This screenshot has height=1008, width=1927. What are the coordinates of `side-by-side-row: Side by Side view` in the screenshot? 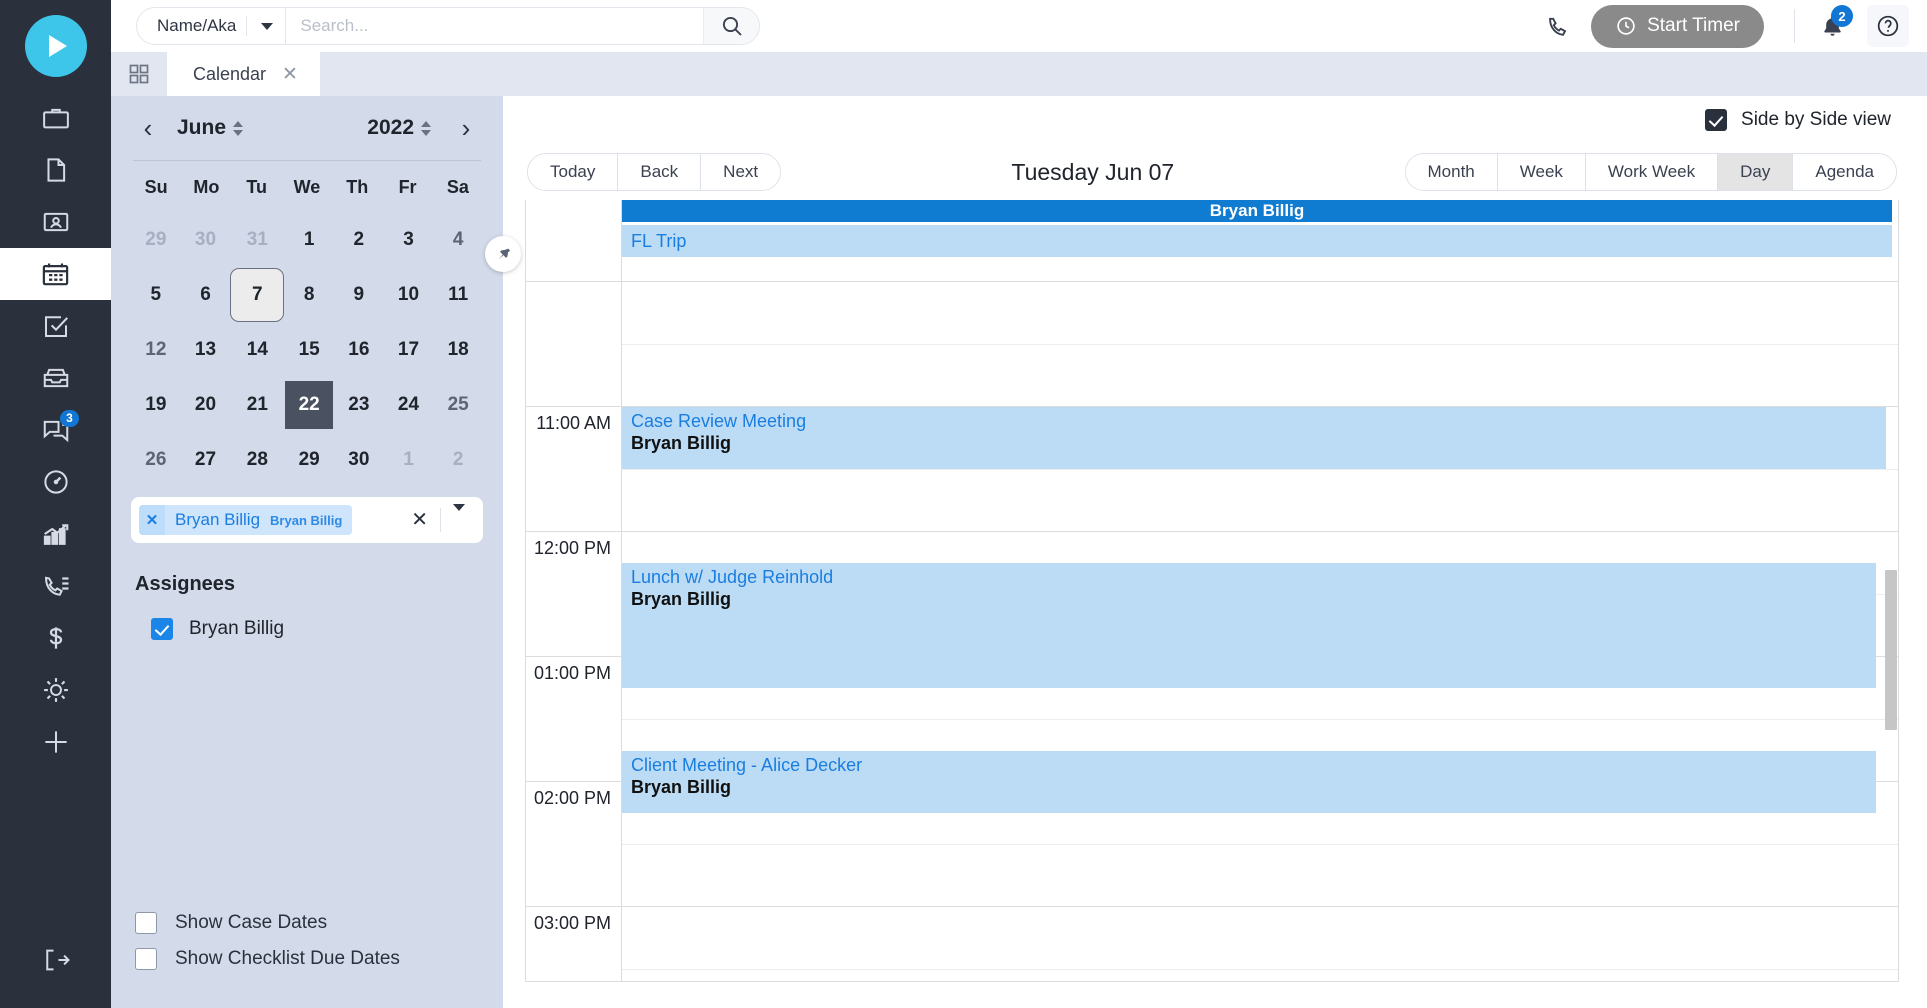 It's located at (1212, 120).